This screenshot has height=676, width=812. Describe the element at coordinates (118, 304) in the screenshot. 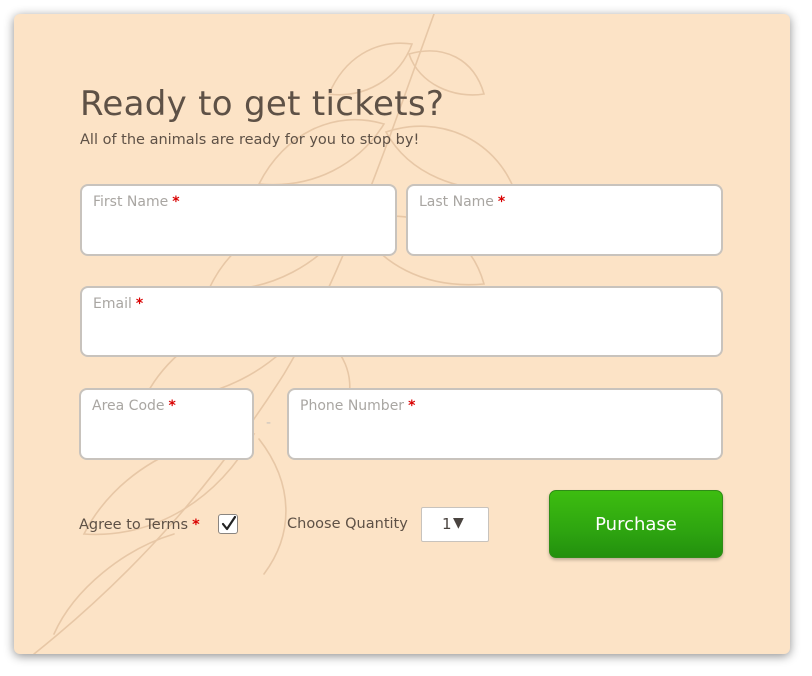

I see `email-label: Email *` at that location.